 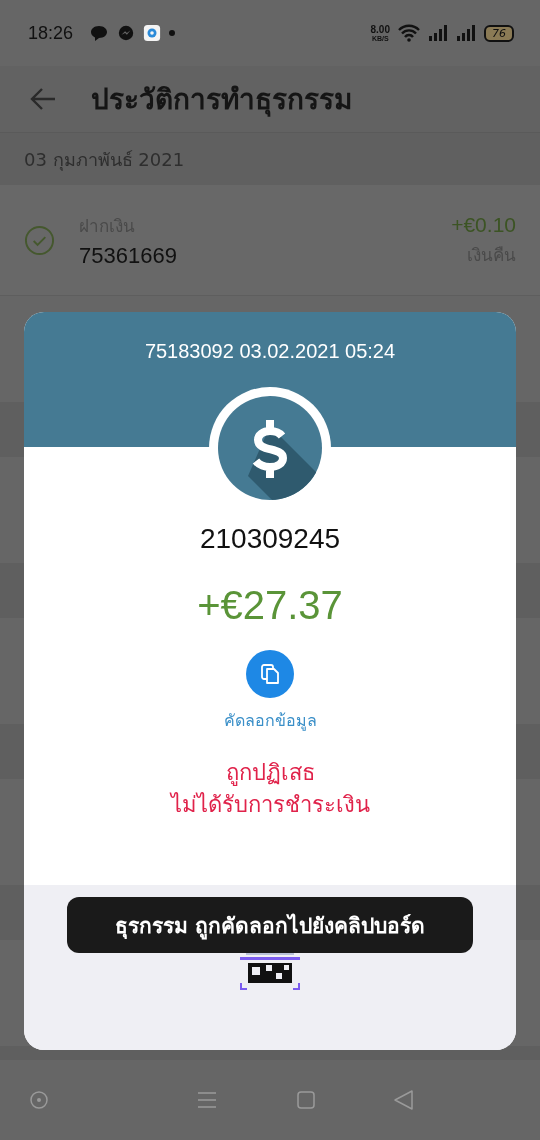 I want to click on menu-icon, so click(x=207, y=1100).